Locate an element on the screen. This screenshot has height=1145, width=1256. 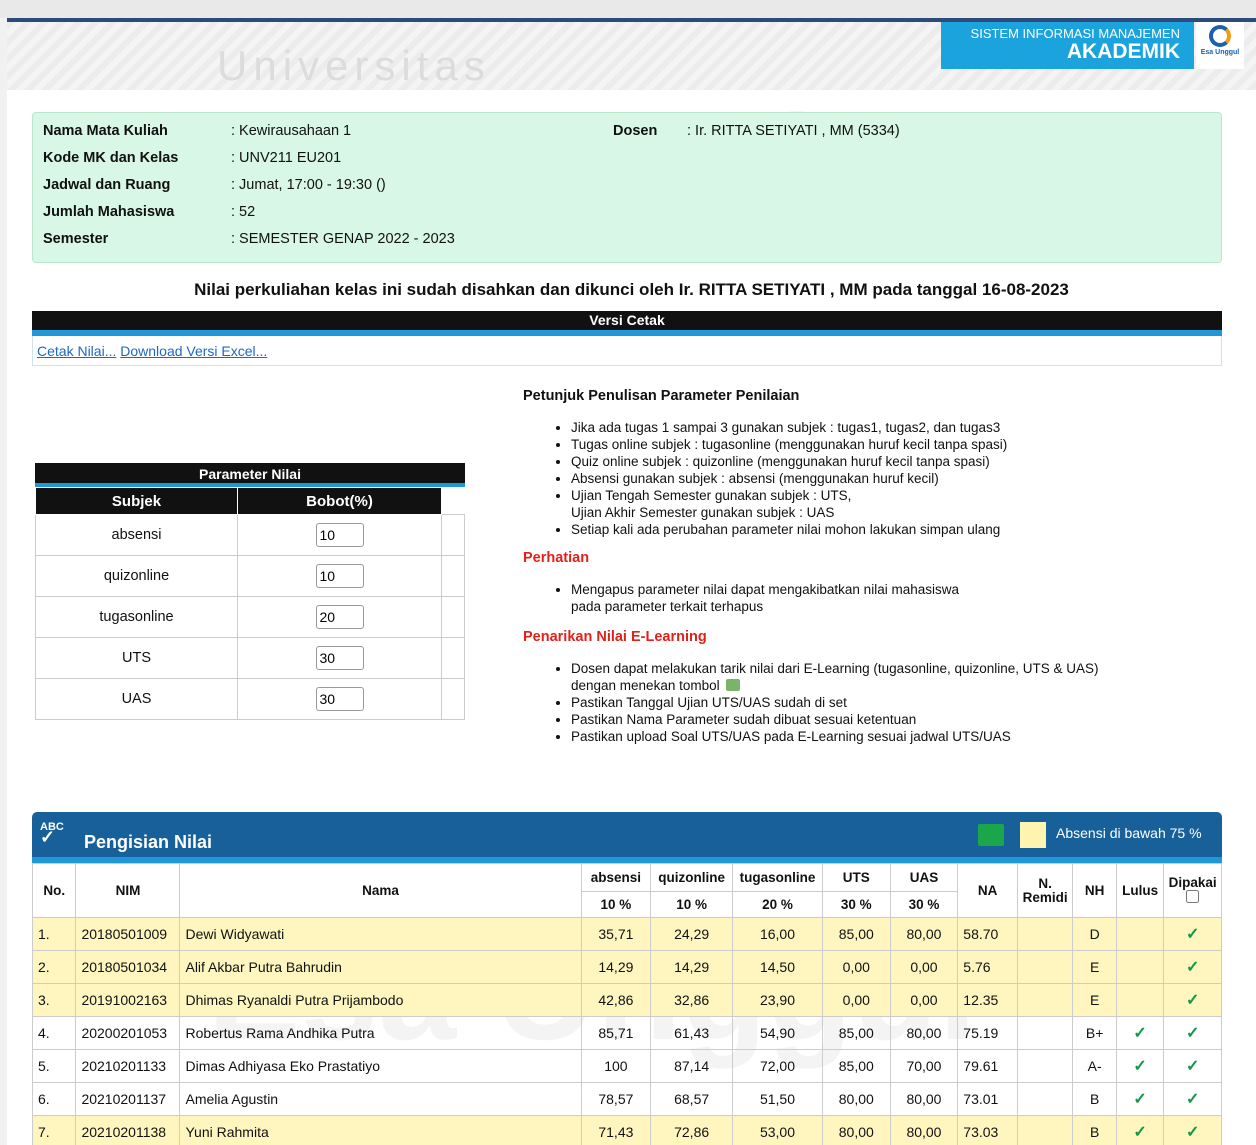
select-all-checkbox is located at coordinates (1193, 896).